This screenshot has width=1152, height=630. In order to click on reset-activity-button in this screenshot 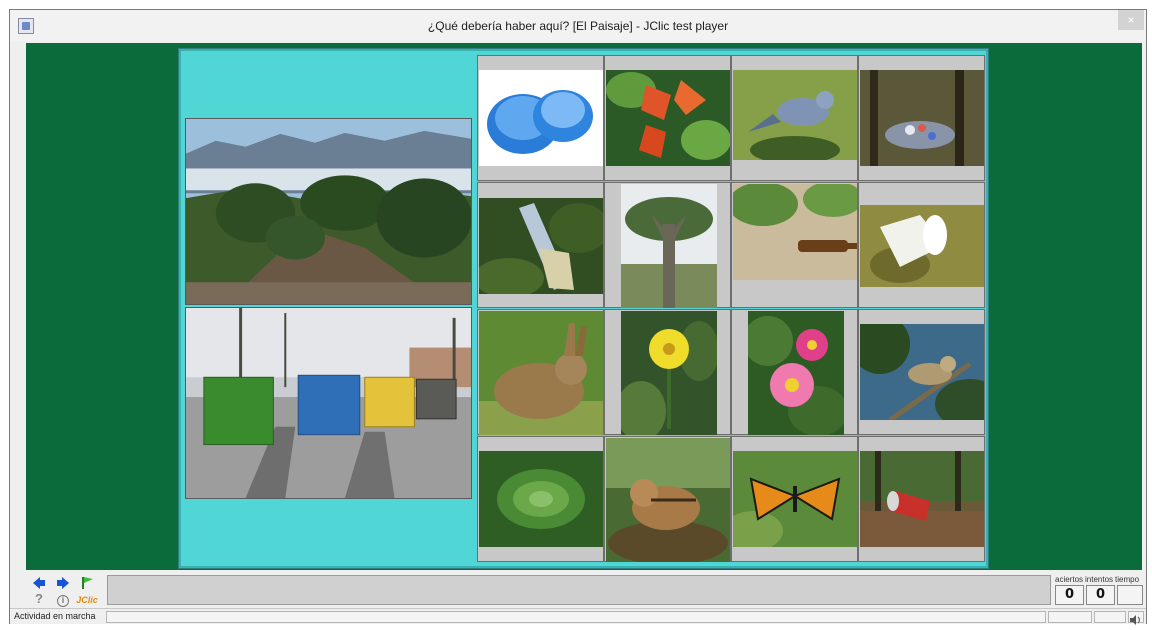, I will do `click(87, 583)`.